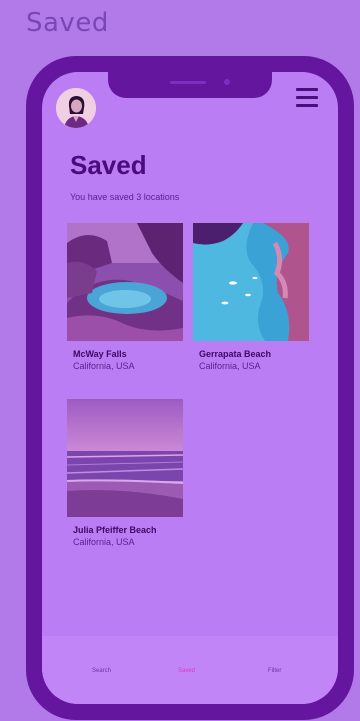  Describe the element at coordinates (100, 354) in the screenshot. I see `location-name: McWay Falls` at that location.